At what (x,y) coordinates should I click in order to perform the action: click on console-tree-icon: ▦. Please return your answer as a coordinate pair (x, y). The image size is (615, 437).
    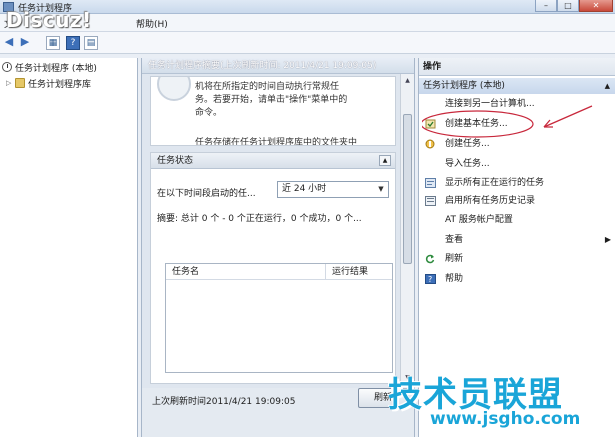
    Looking at the image, I should click on (53, 43).